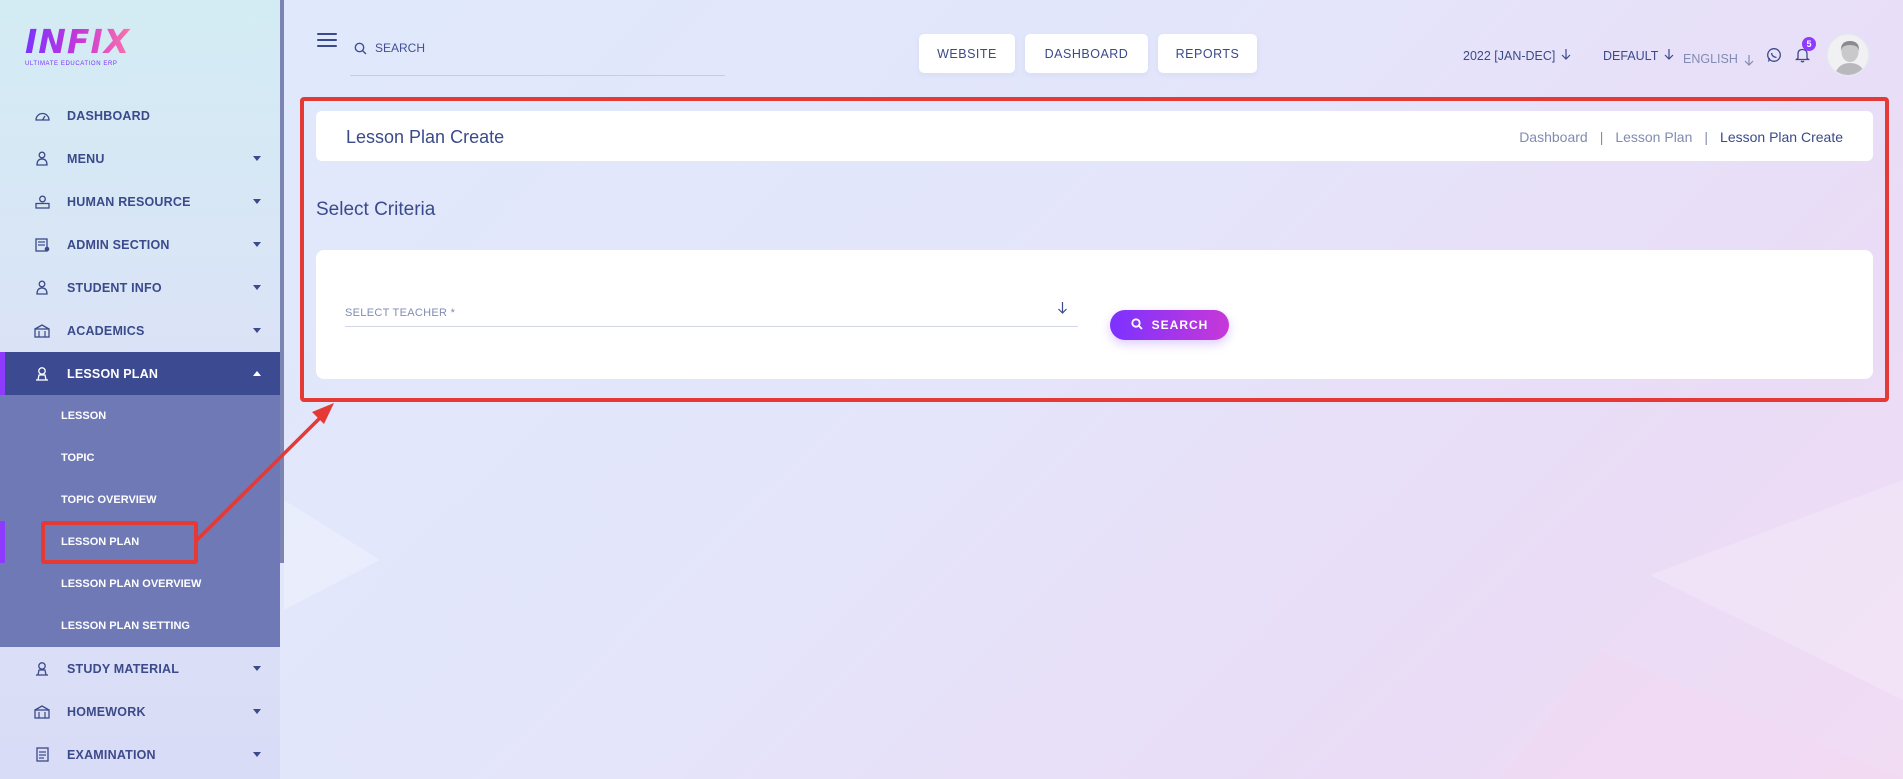 Image resolution: width=1903 pixels, height=779 pixels. Describe the element at coordinates (123, 668) in the screenshot. I see `sidebar-item-label: STUDY MATERIAL` at that location.